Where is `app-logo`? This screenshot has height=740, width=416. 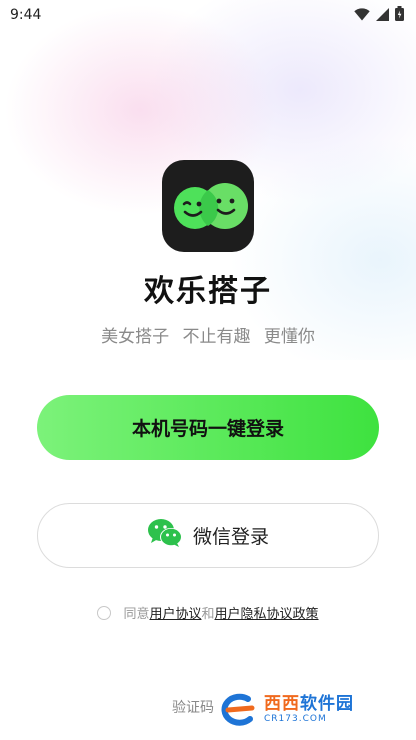 app-logo is located at coordinates (208, 206).